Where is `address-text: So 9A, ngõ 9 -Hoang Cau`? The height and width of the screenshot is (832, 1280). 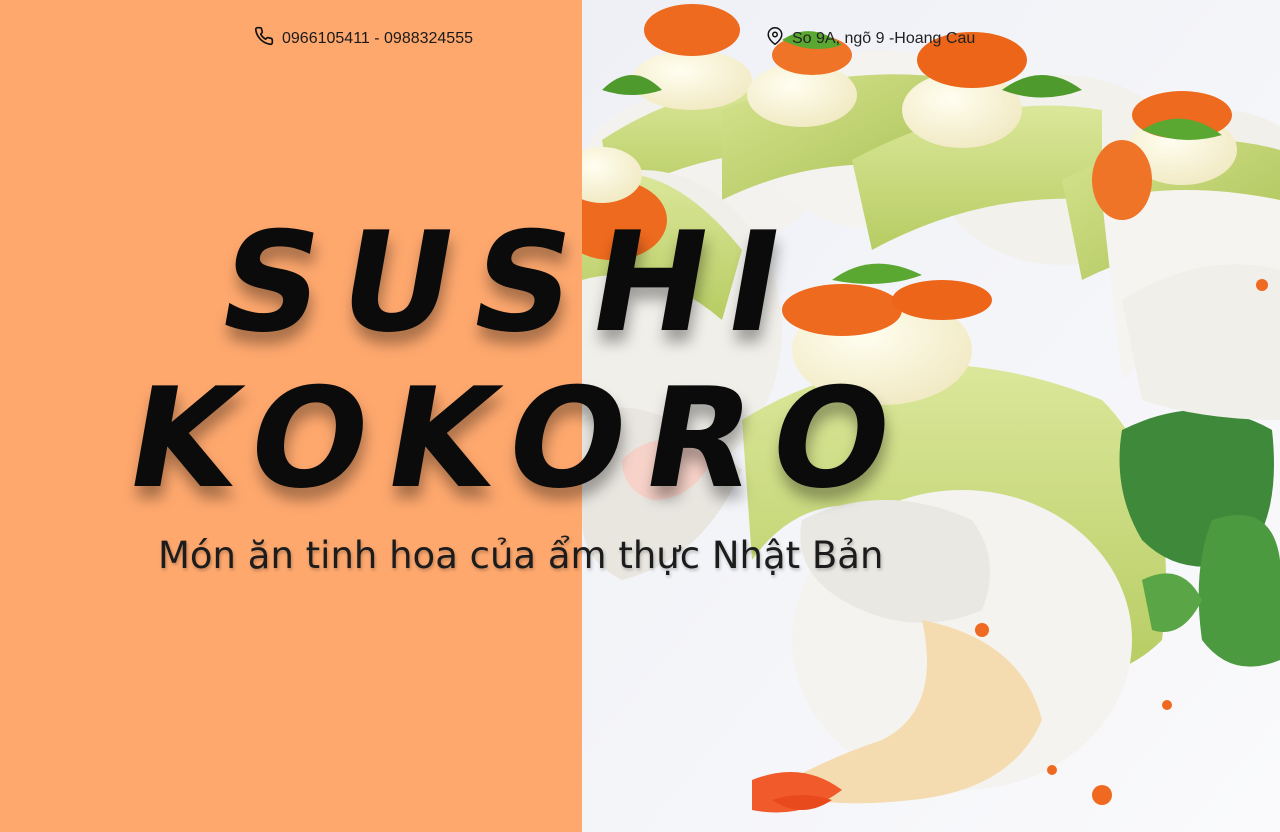
address-text: So 9A, ngõ 9 -Hoang Cau is located at coordinates (884, 38).